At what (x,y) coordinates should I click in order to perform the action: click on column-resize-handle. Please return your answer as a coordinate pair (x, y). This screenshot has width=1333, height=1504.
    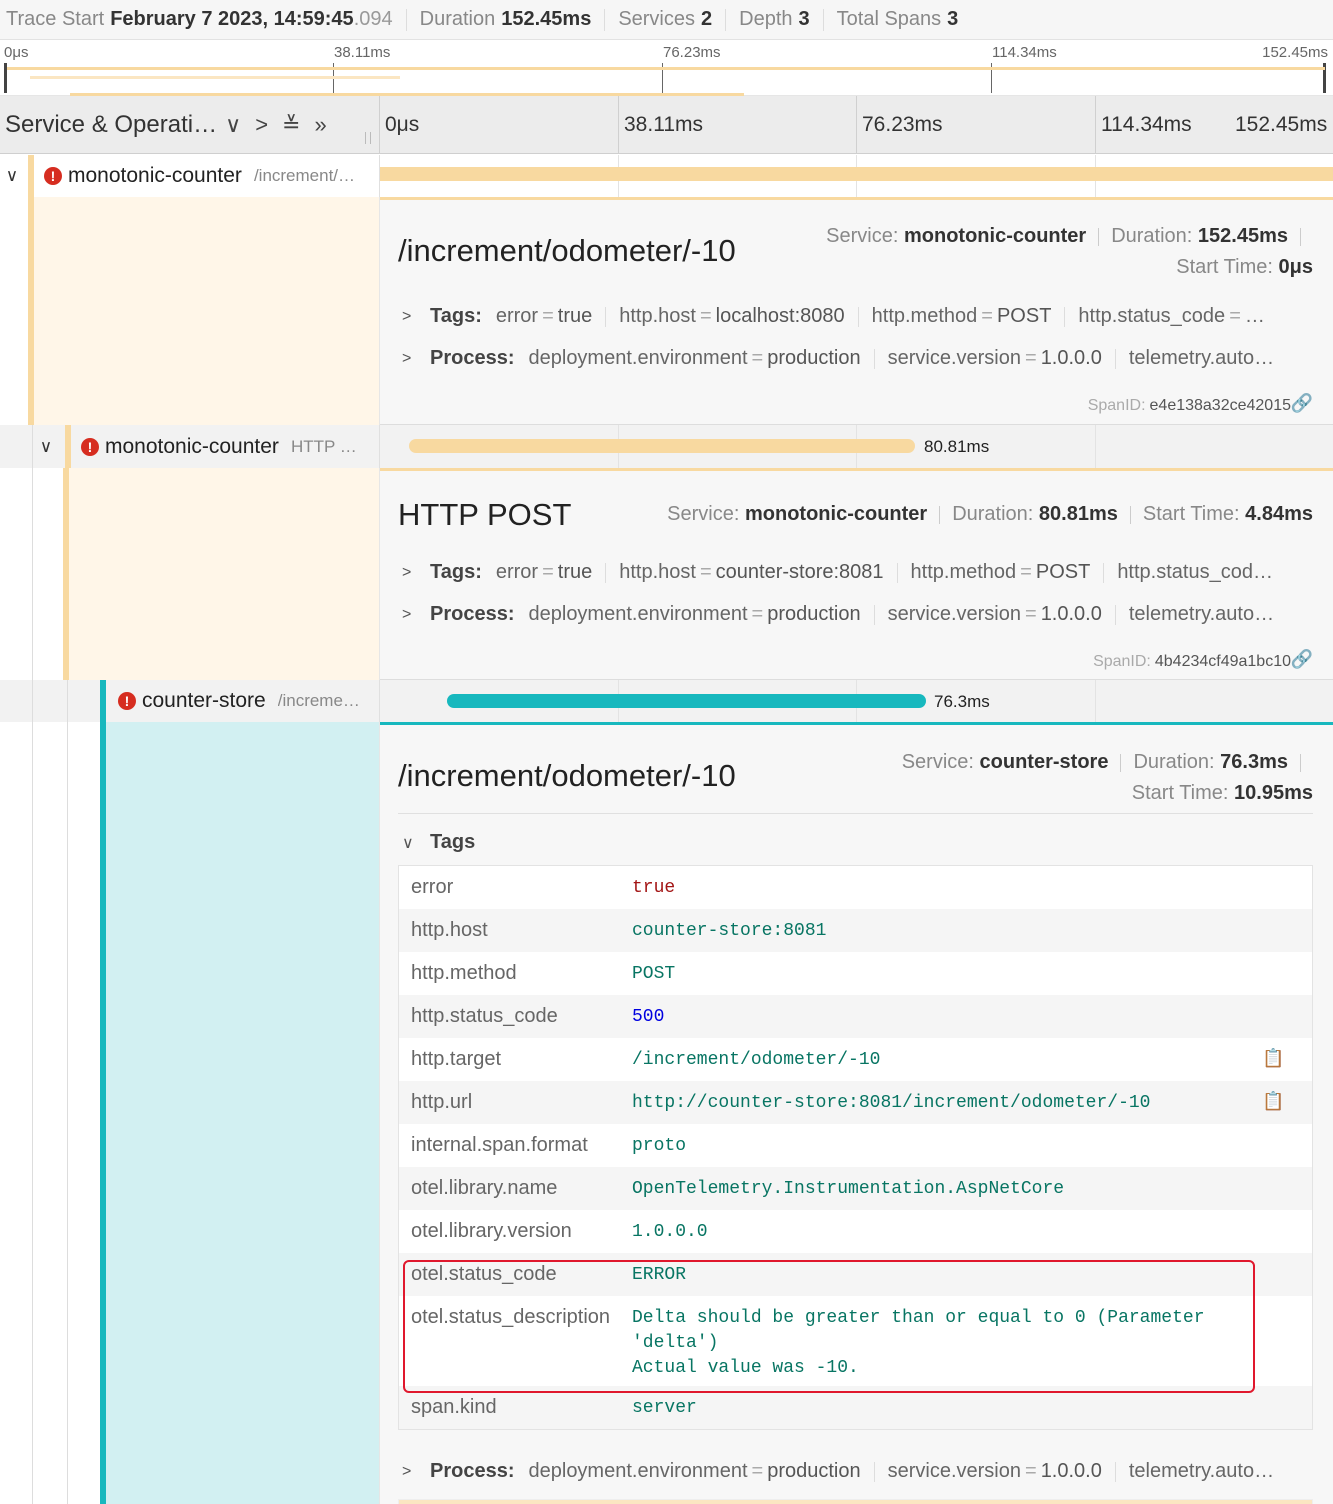
    Looking at the image, I should click on (368, 138).